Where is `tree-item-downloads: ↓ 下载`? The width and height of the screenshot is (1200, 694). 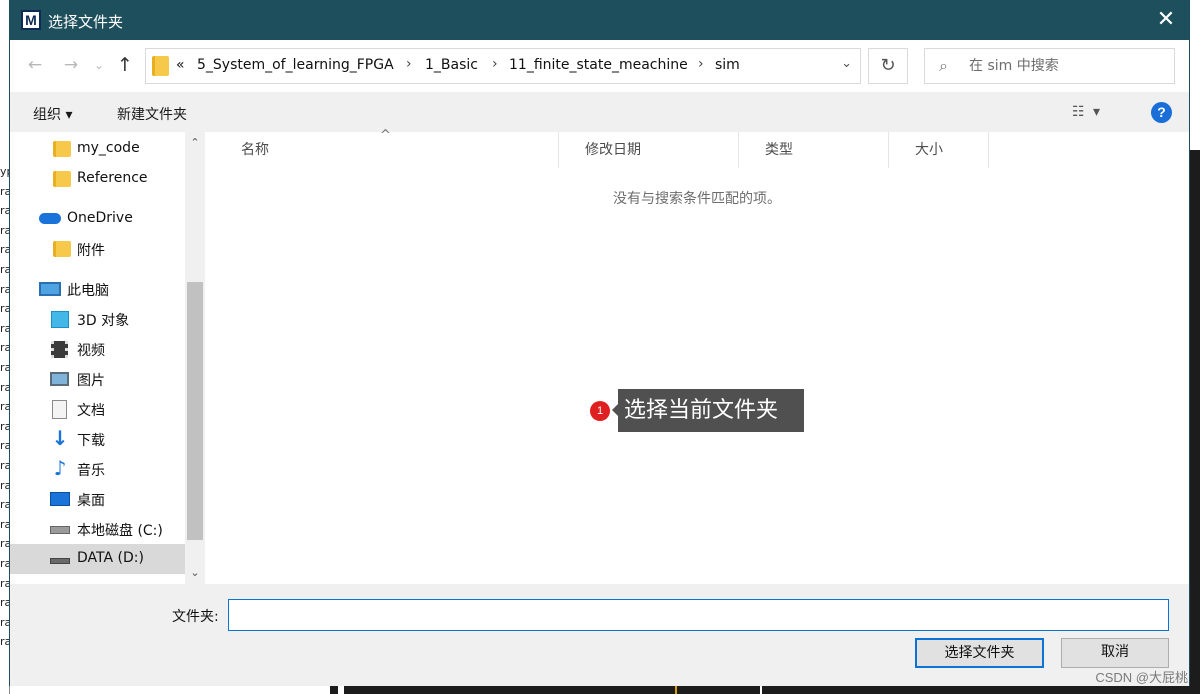 tree-item-downloads: ↓ 下载 is located at coordinates (97, 439).